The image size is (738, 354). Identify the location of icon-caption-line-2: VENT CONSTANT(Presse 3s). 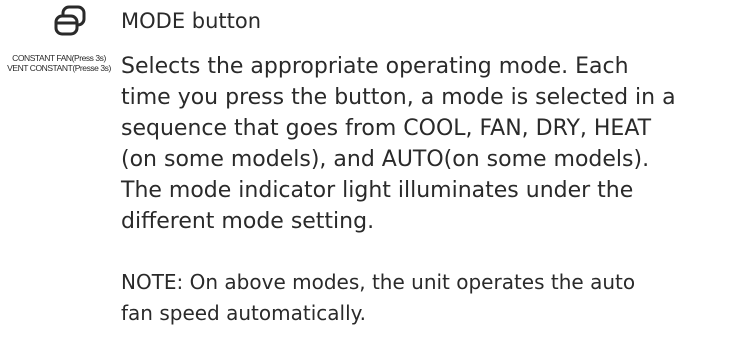
(59, 68).